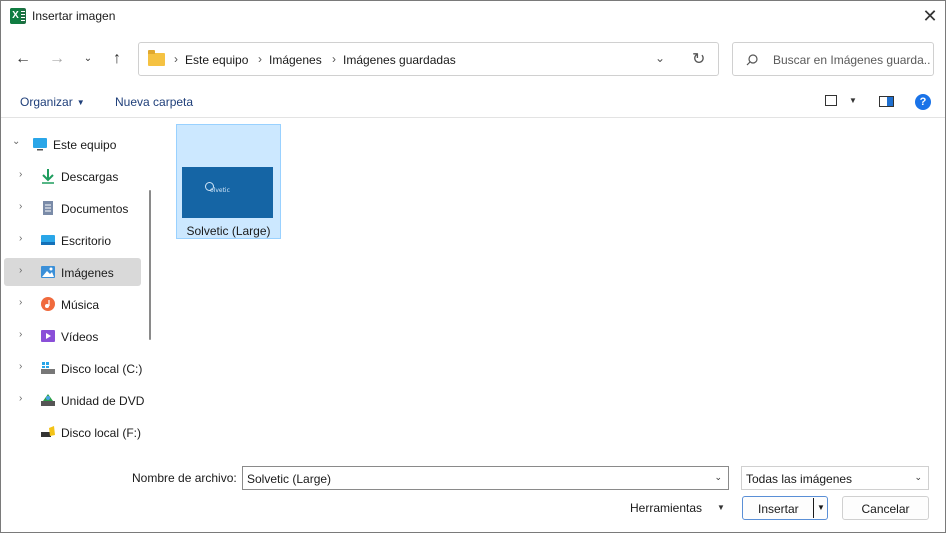 The width and height of the screenshot is (946, 533). What do you see at coordinates (48, 431) in the screenshot?
I see `usb-drive-icon` at bounding box center [48, 431].